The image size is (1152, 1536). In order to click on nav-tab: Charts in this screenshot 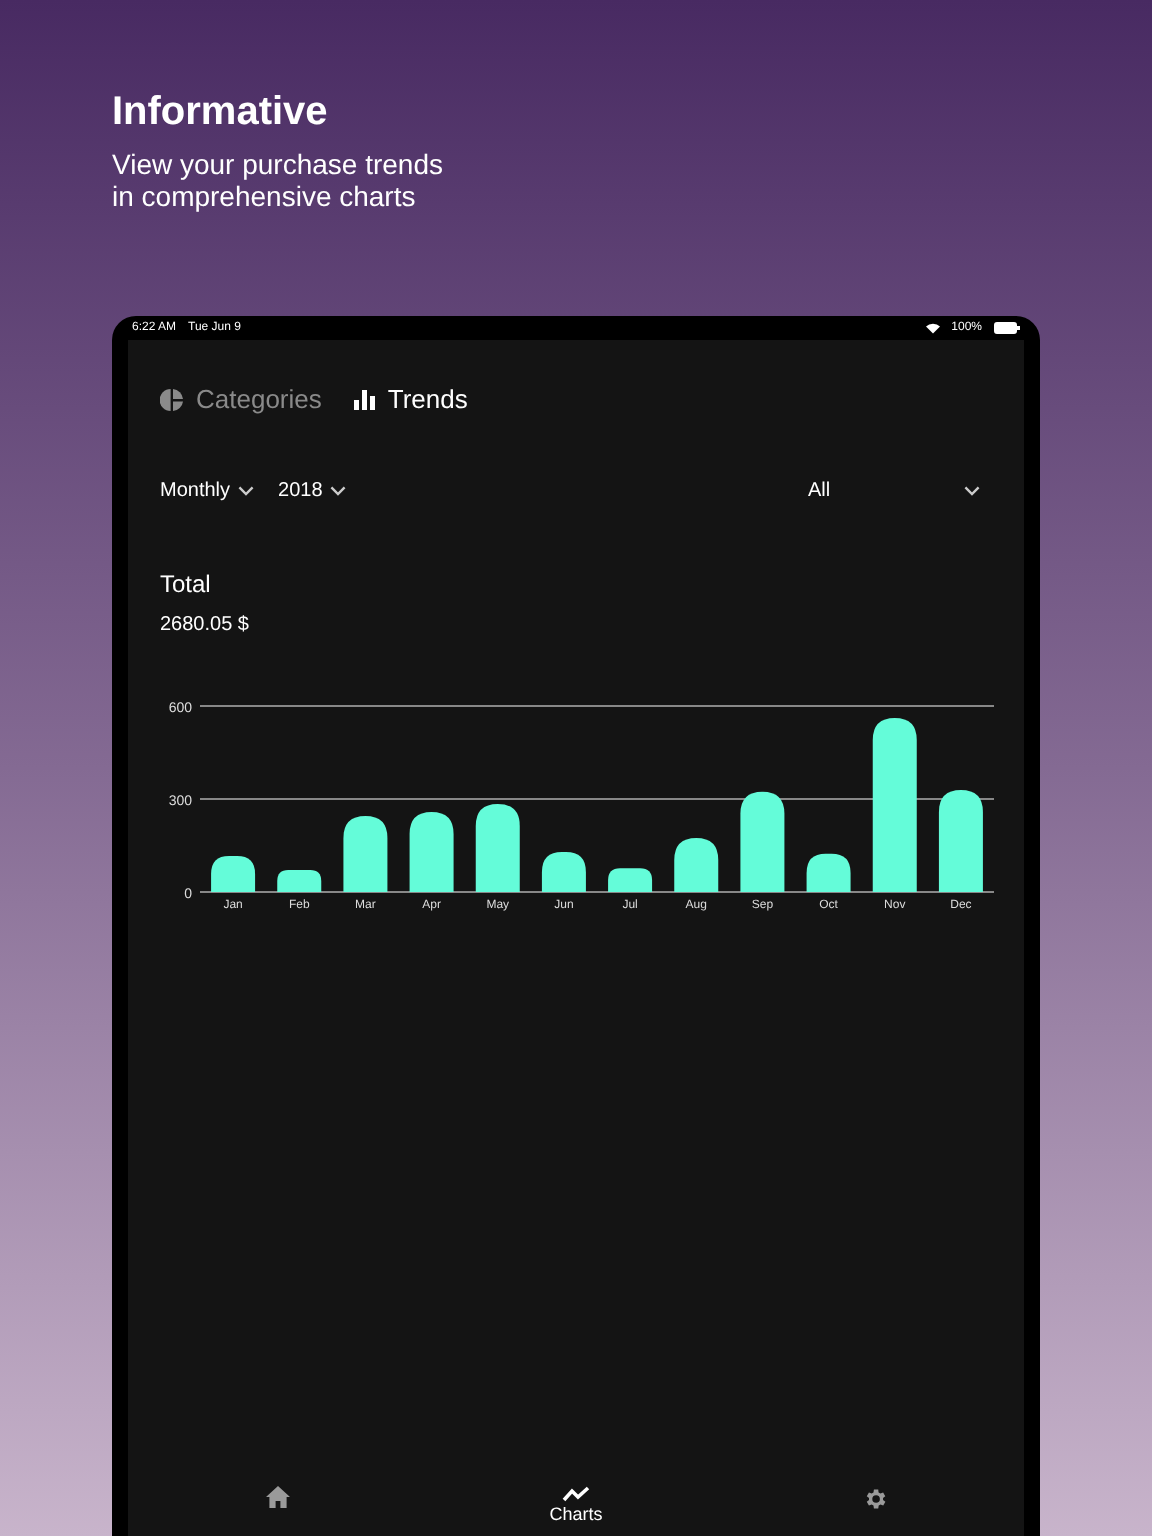, I will do `click(575, 1506)`.